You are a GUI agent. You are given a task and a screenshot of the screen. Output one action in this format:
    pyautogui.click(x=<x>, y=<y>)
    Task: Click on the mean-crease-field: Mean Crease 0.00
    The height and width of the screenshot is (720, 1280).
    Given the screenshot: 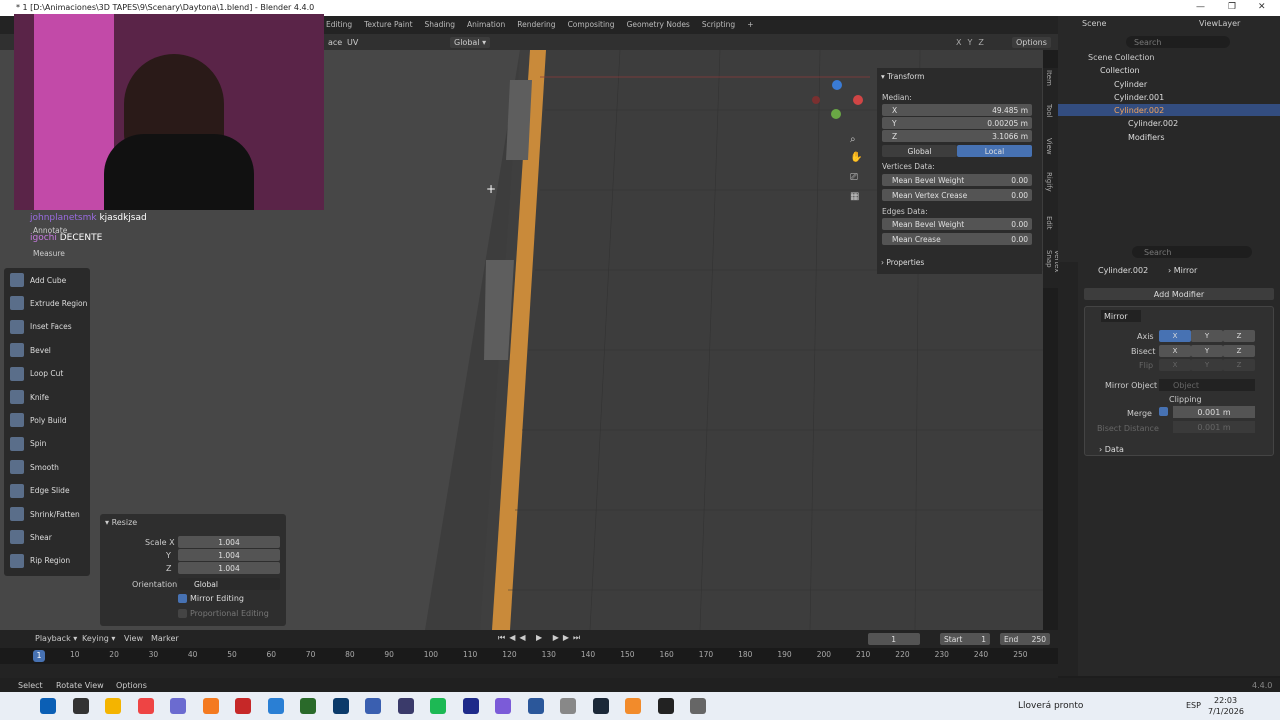 What is the action you would take?
    pyautogui.click(x=957, y=239)
    